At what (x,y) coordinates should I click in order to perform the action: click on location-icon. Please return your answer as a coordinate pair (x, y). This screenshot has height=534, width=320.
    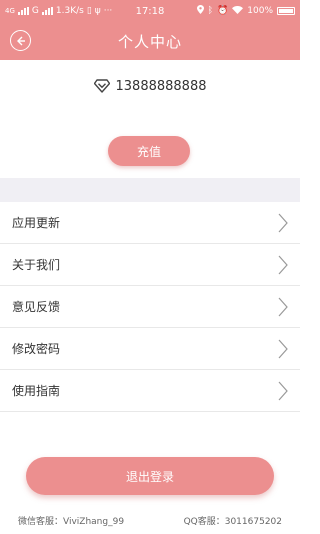
    Looking at the image, I should click on (200, 11).